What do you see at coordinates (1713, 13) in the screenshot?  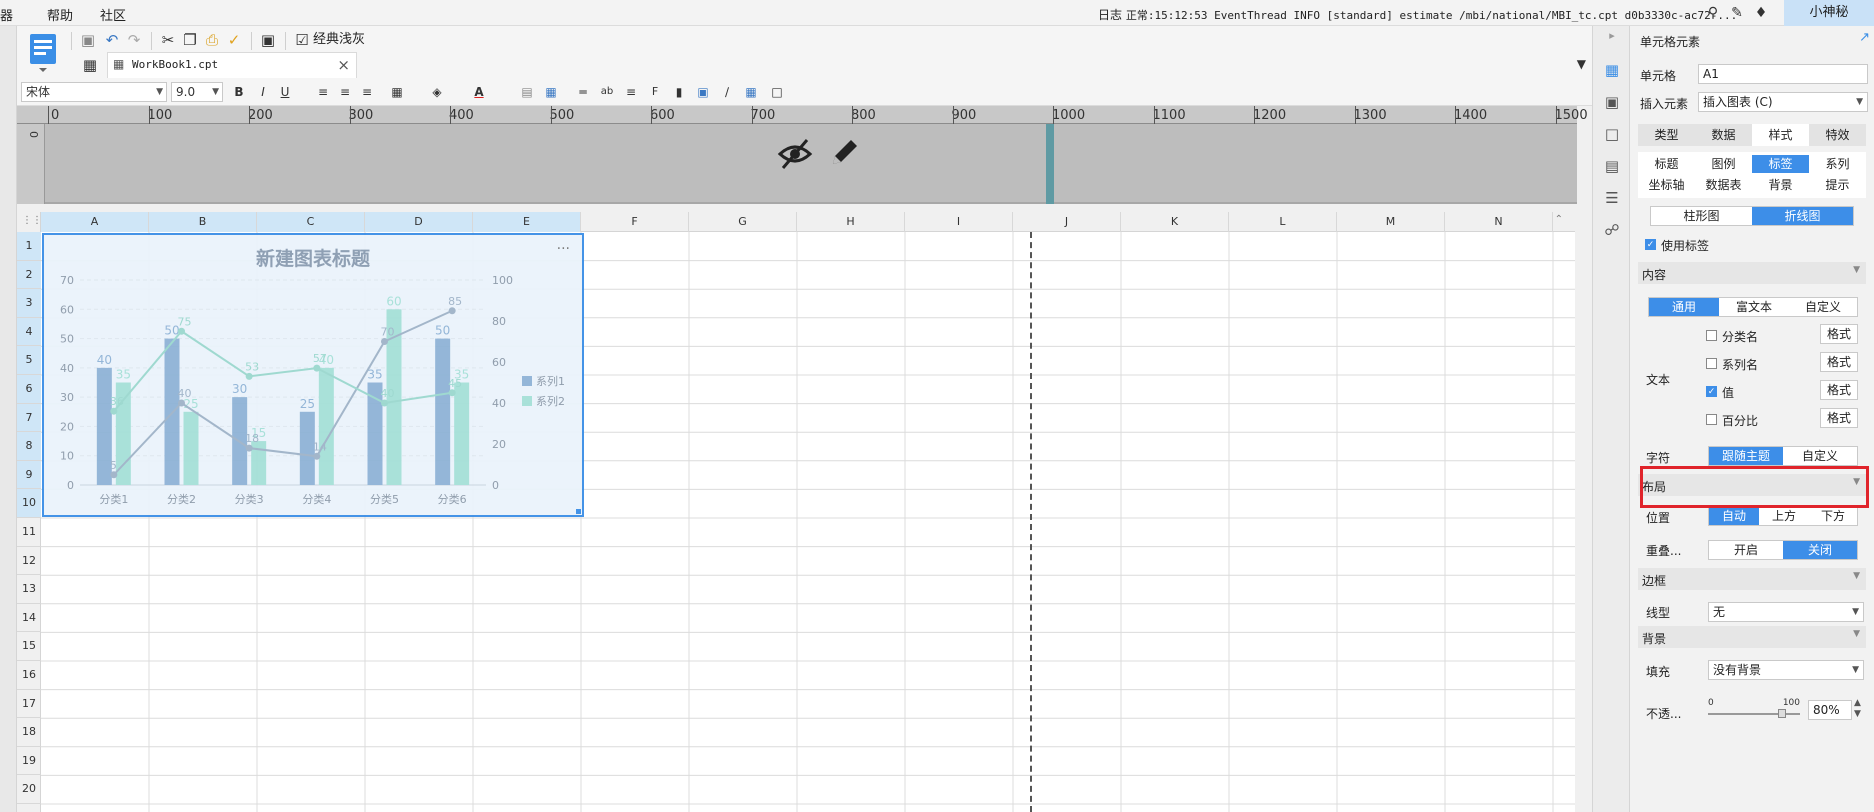 I see `search-icon: ⚲` at bounding box center [1713, 13].